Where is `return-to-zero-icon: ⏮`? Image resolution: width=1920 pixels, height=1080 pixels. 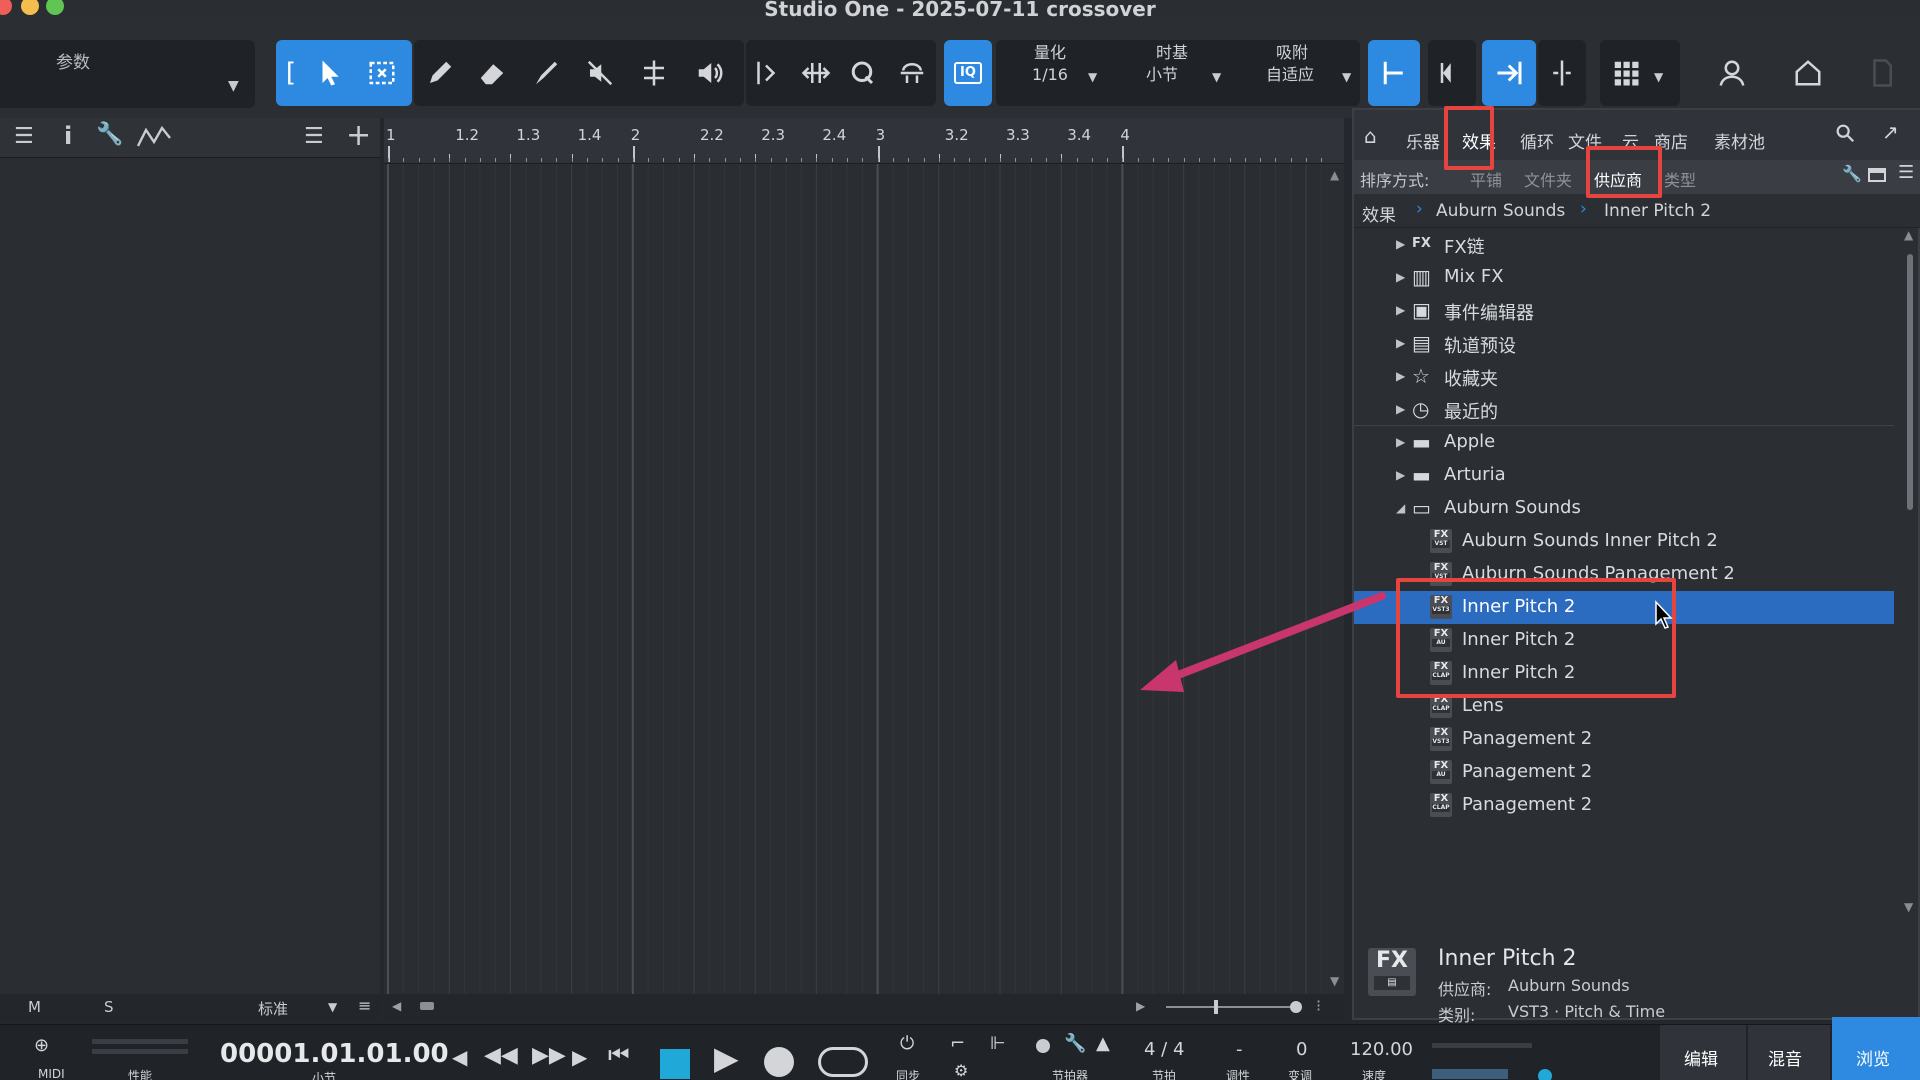
return-to-zero-icon: ⏮ is located at coordinates (619, 1055).